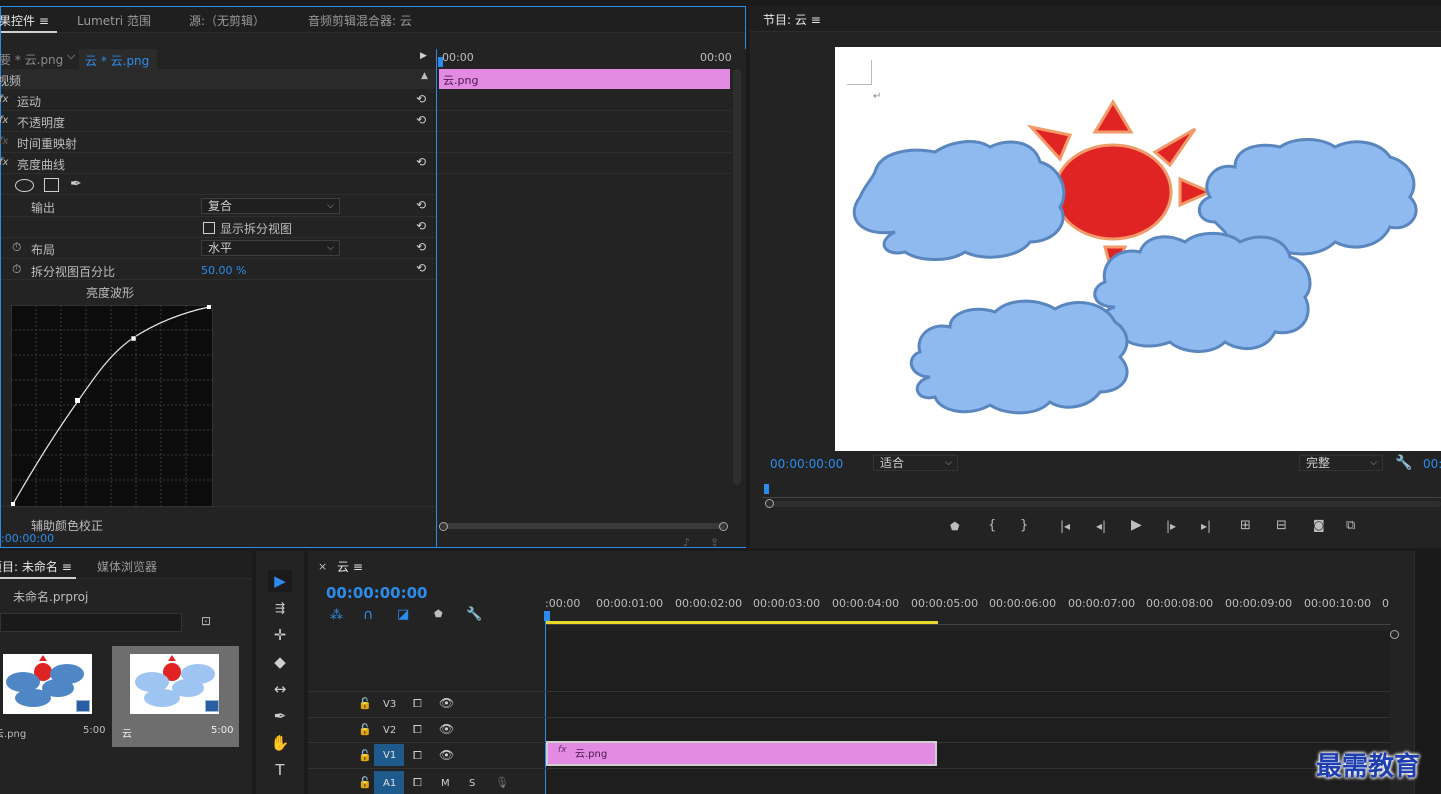  What do you see at coordinates (389, 755) in the screenshot?
I see `track-label-v1: V1` at bounding box center [389, 755].